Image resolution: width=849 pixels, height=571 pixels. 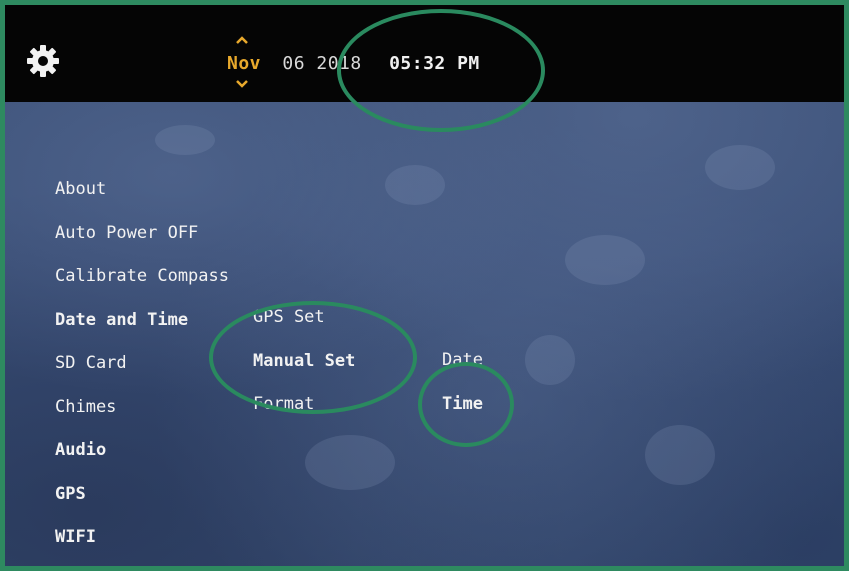 I want to click on date-time-submenu: GPS Set Manual Set Format, so click(x=304, y=370).